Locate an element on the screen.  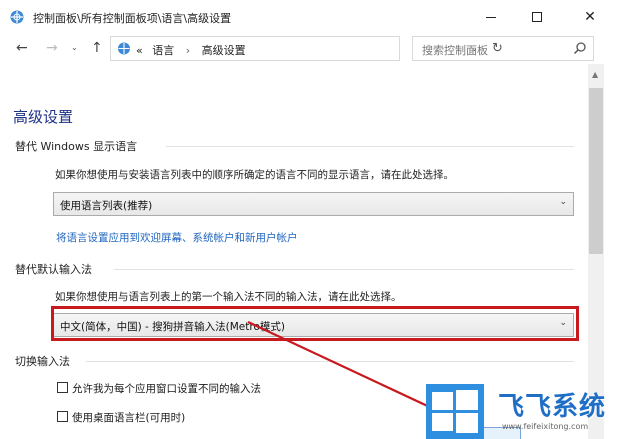
per-app-input-option: 允许我为每个应用窗口设置不同的输入法 is located at coordinates (159, 388).